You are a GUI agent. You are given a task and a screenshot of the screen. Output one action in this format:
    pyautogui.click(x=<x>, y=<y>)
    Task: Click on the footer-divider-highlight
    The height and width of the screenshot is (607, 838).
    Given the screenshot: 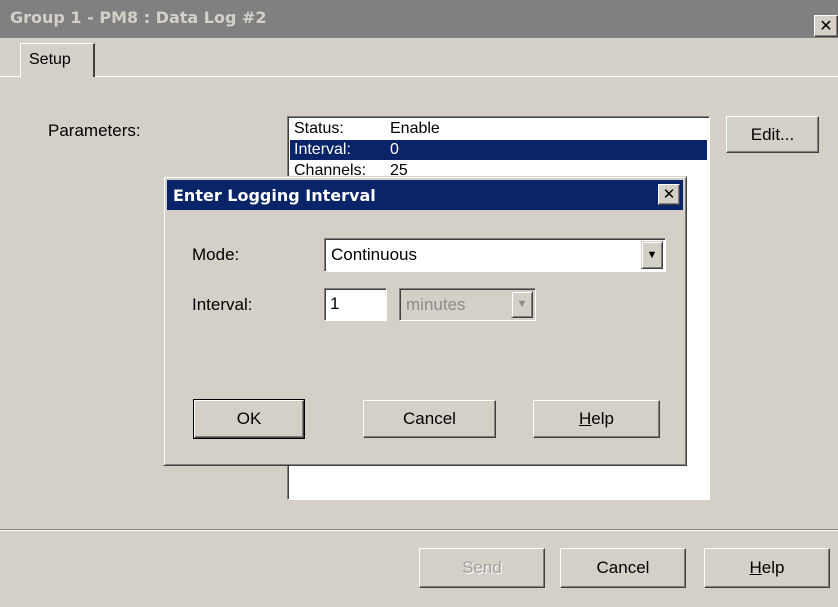 What is the action you would take?
    pyautogui.click(x=419, y=530)
    